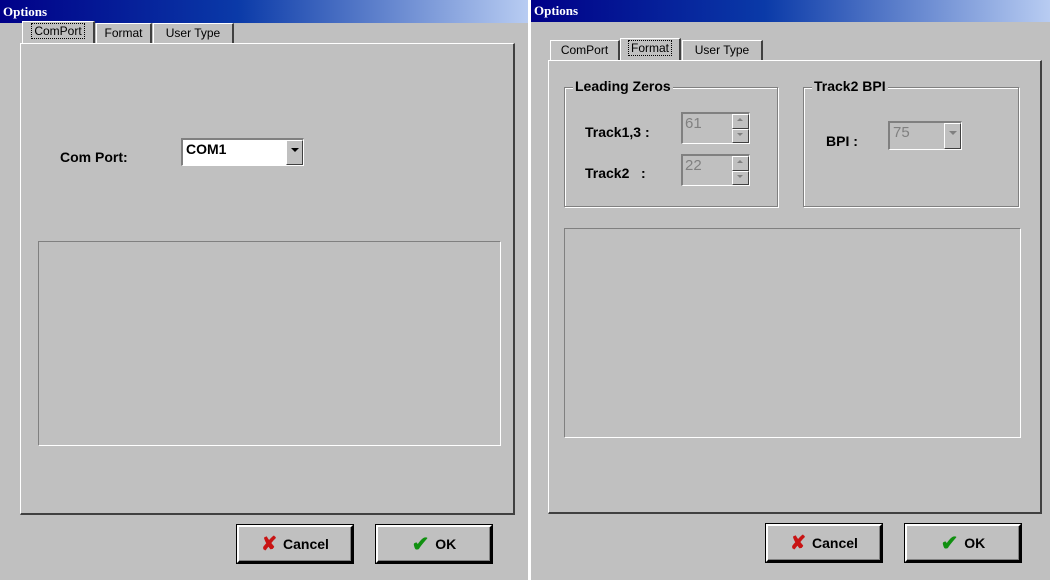  I want to click on bpi-value: 75, so click(901, 132).